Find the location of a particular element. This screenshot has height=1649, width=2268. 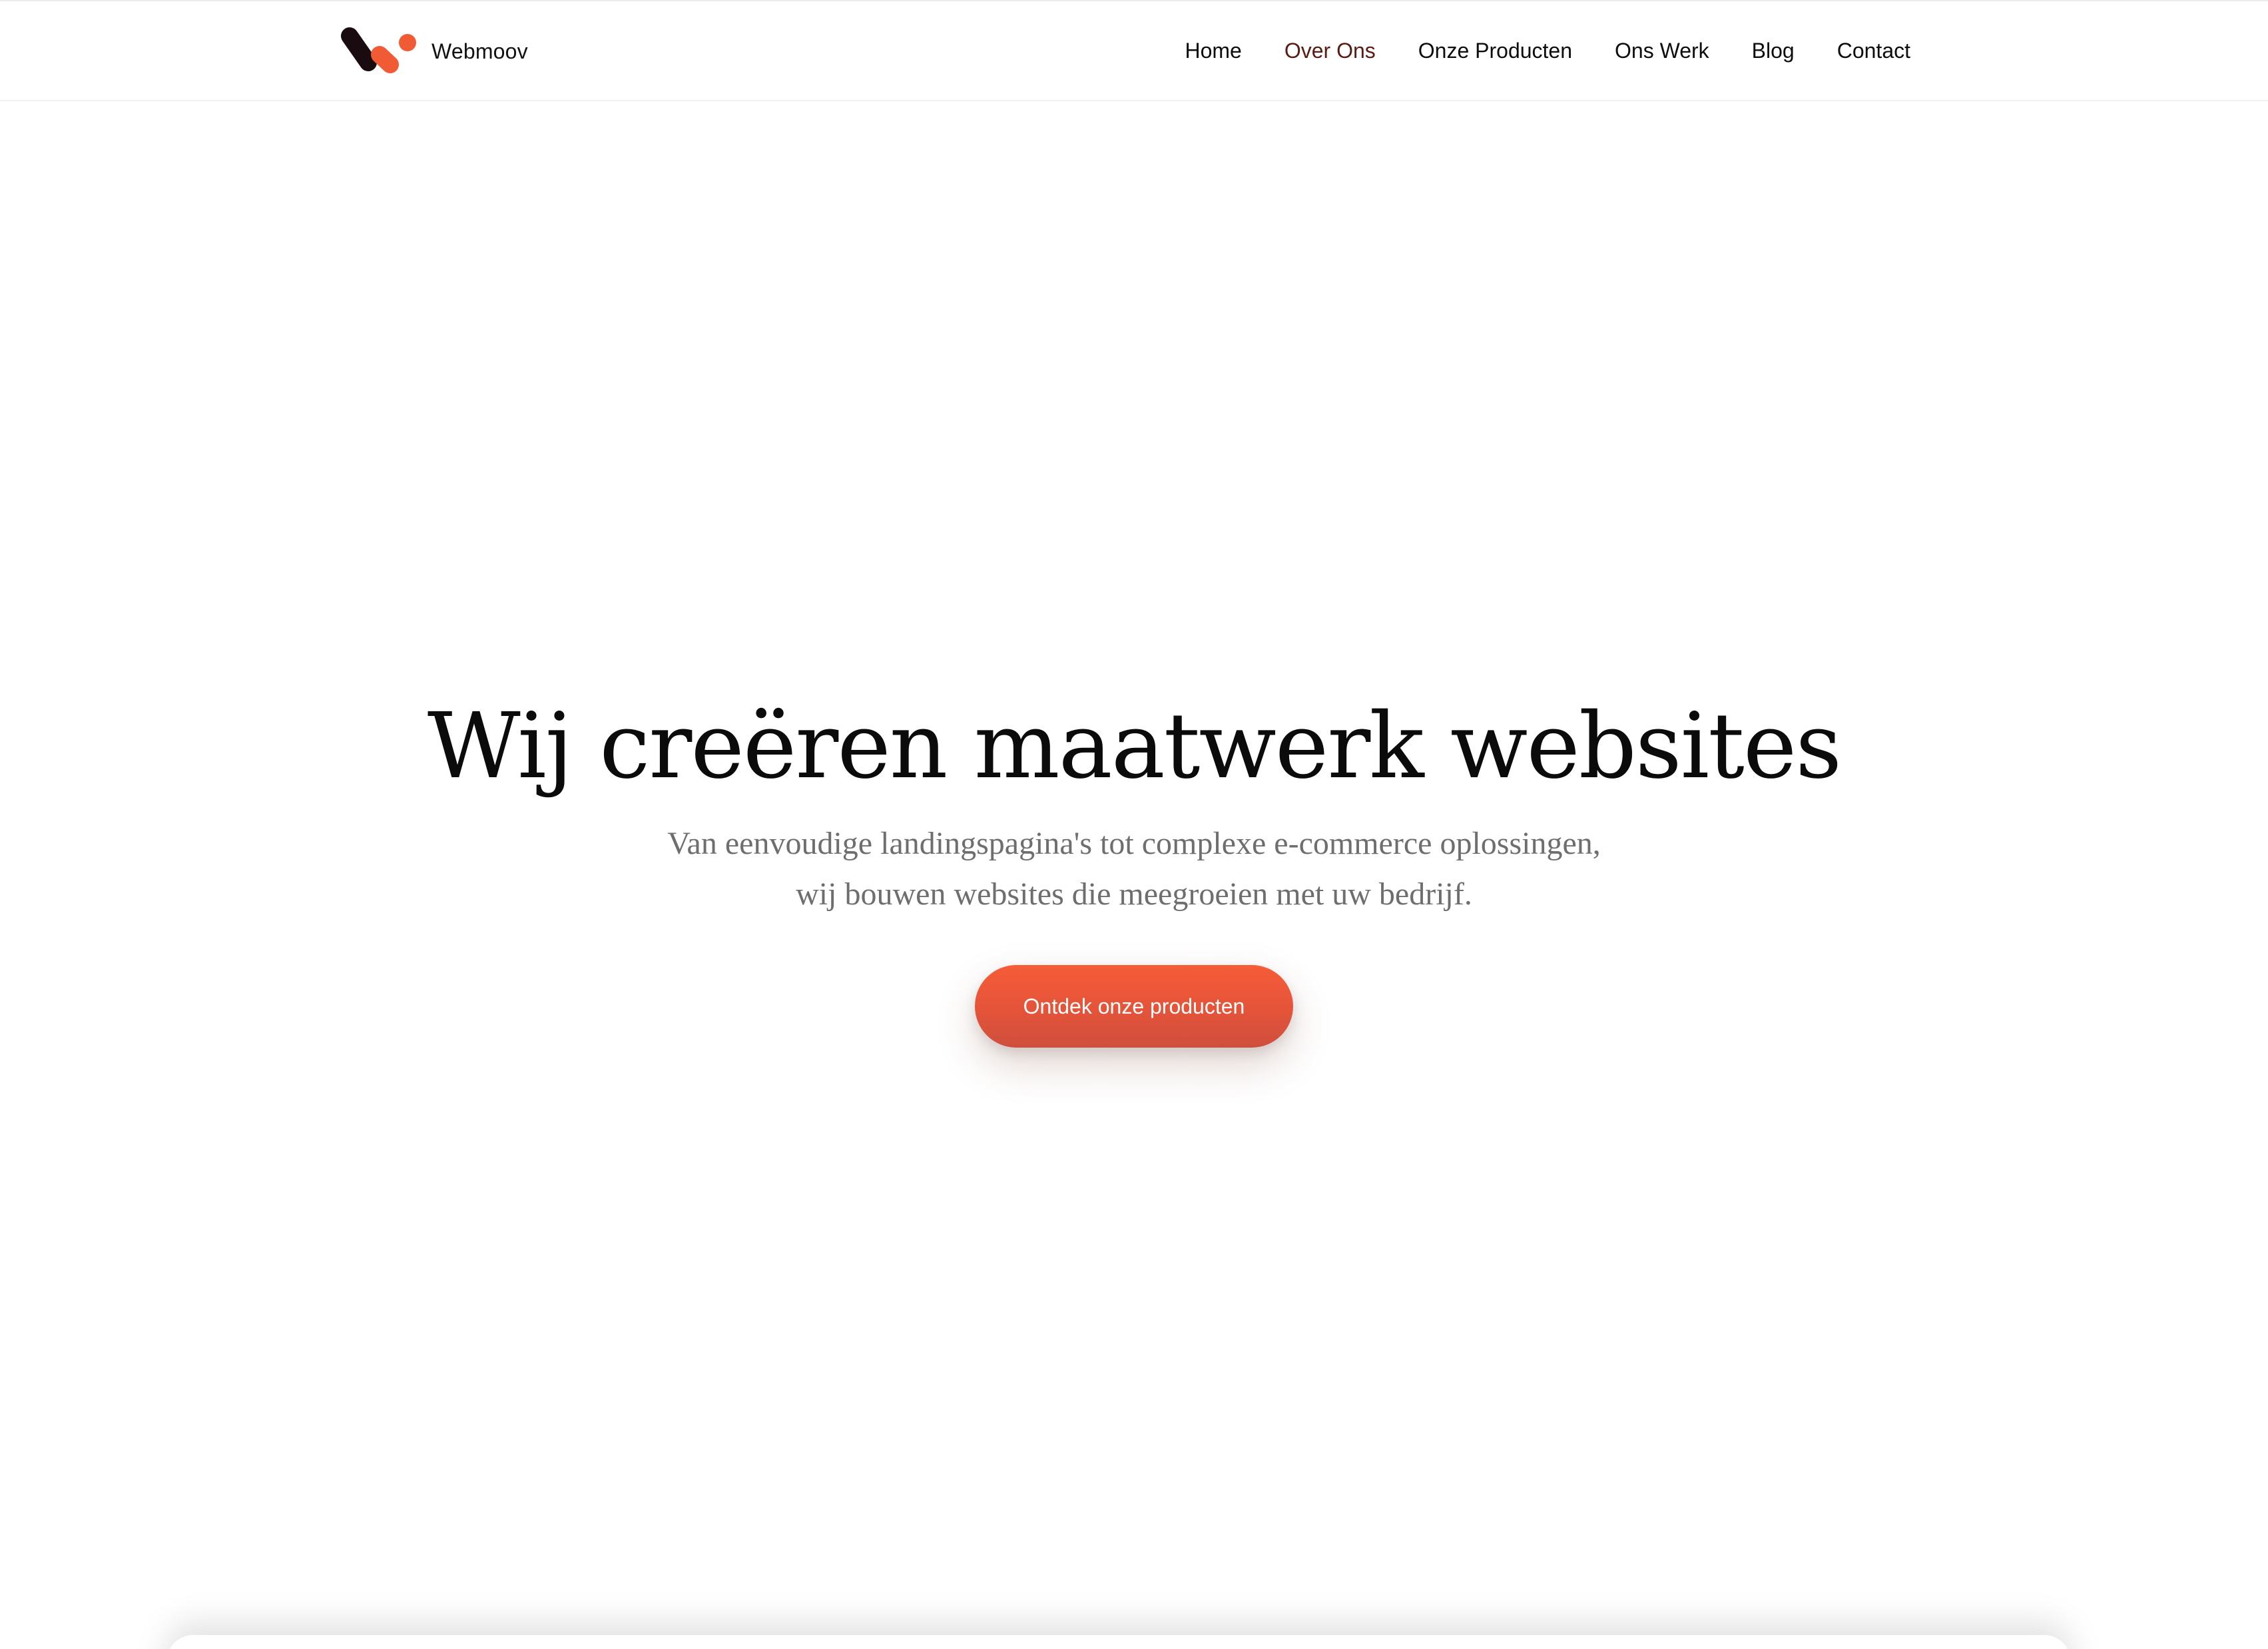

webmoov-logo-icon is located at coordinates (378, 50).